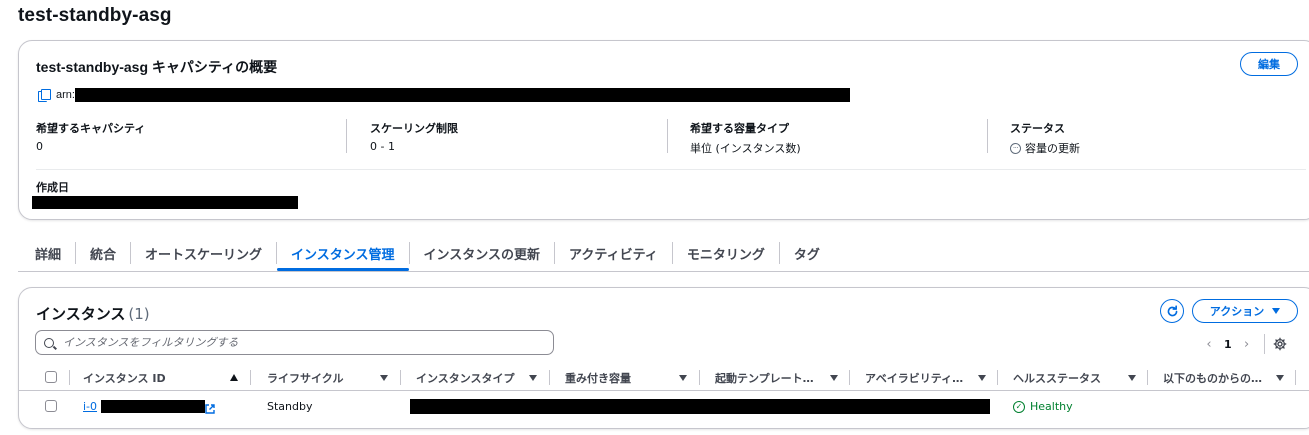  What do you see at coordinates (124, 378) in the screenshot?
I see `column-header-instance-id: インスタンス ID` at bounding box center [124, 378].